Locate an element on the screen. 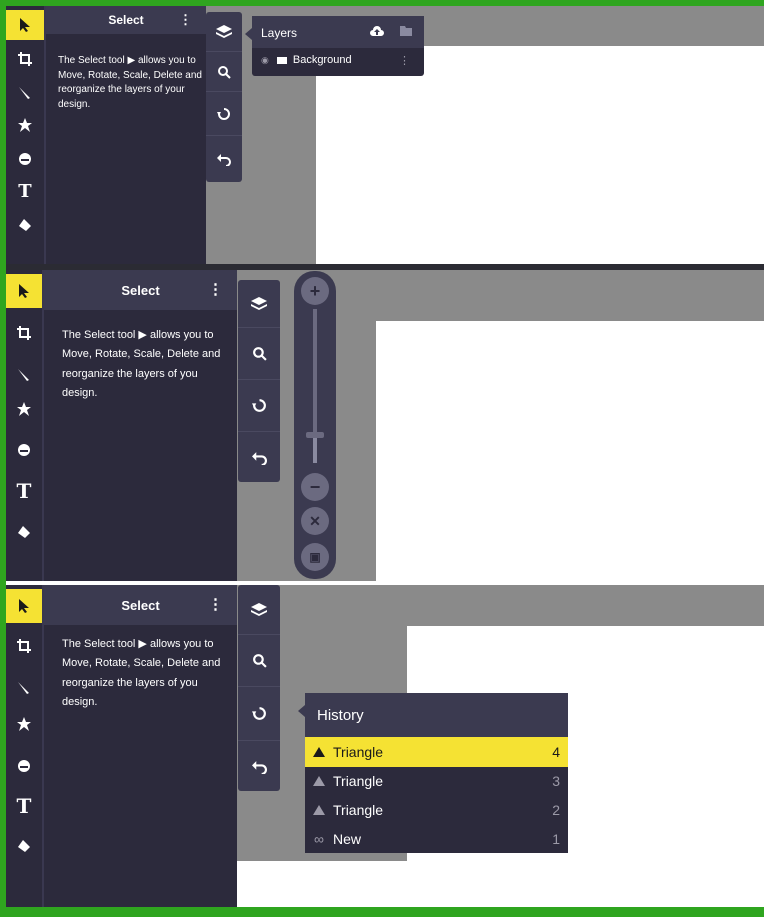 This screenshot has height=917, width=764. layers-header: Layers is located at coordinates (338, 32).